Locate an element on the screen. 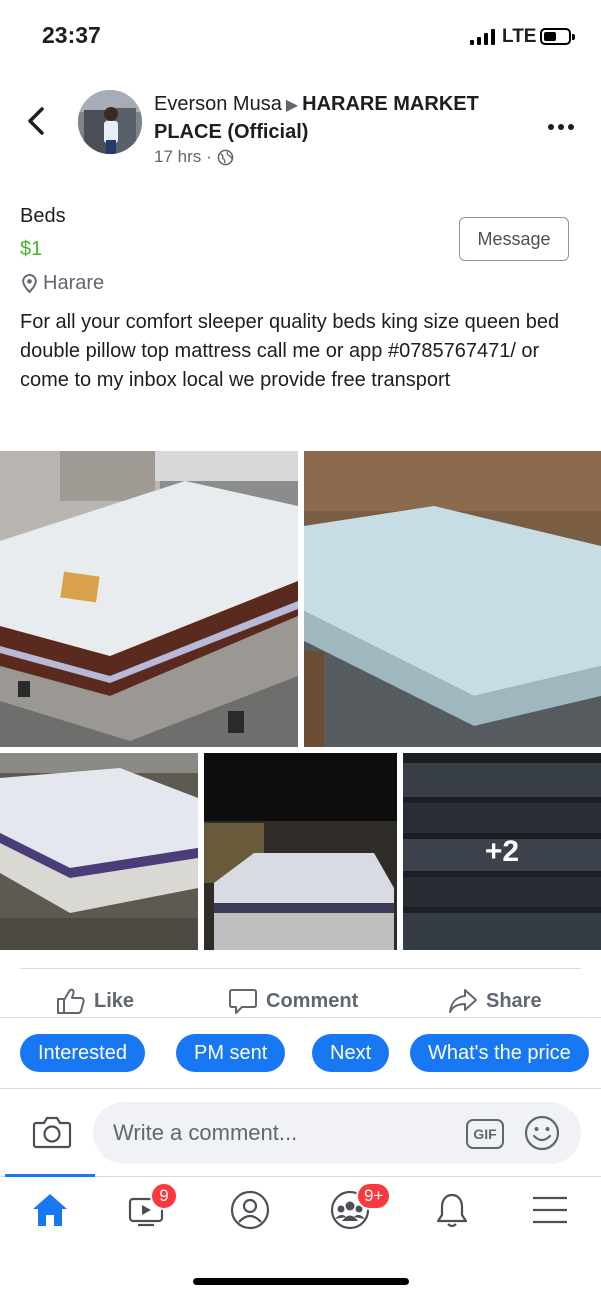 This screenshot has width=601, height=1300. arrow-right-icon: ▶ is located at coordinates (292, 105).